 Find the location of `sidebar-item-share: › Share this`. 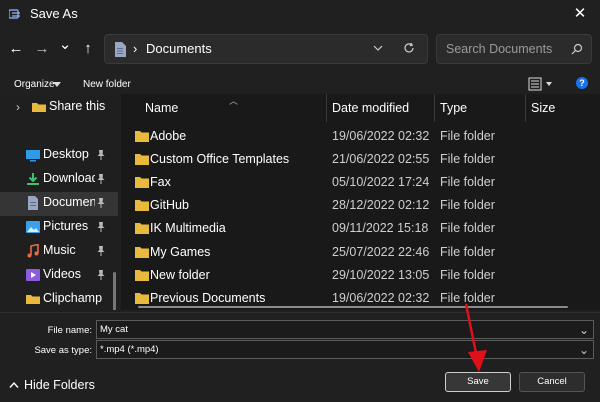

sidebar-item-share: › Share this is located at coordinates (59, 108).